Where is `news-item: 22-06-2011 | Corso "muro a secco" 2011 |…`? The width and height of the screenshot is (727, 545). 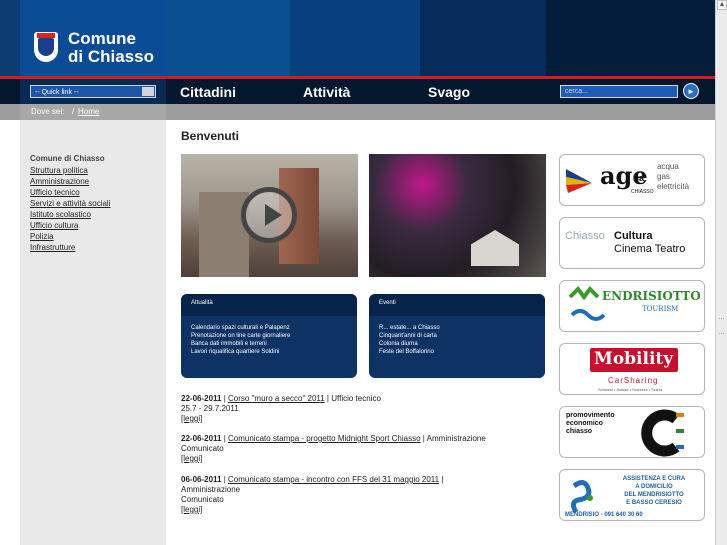
news-item: 22-06-2011 | Corso "muro a secco" 2011 |… is located at coordinates (361, 409).